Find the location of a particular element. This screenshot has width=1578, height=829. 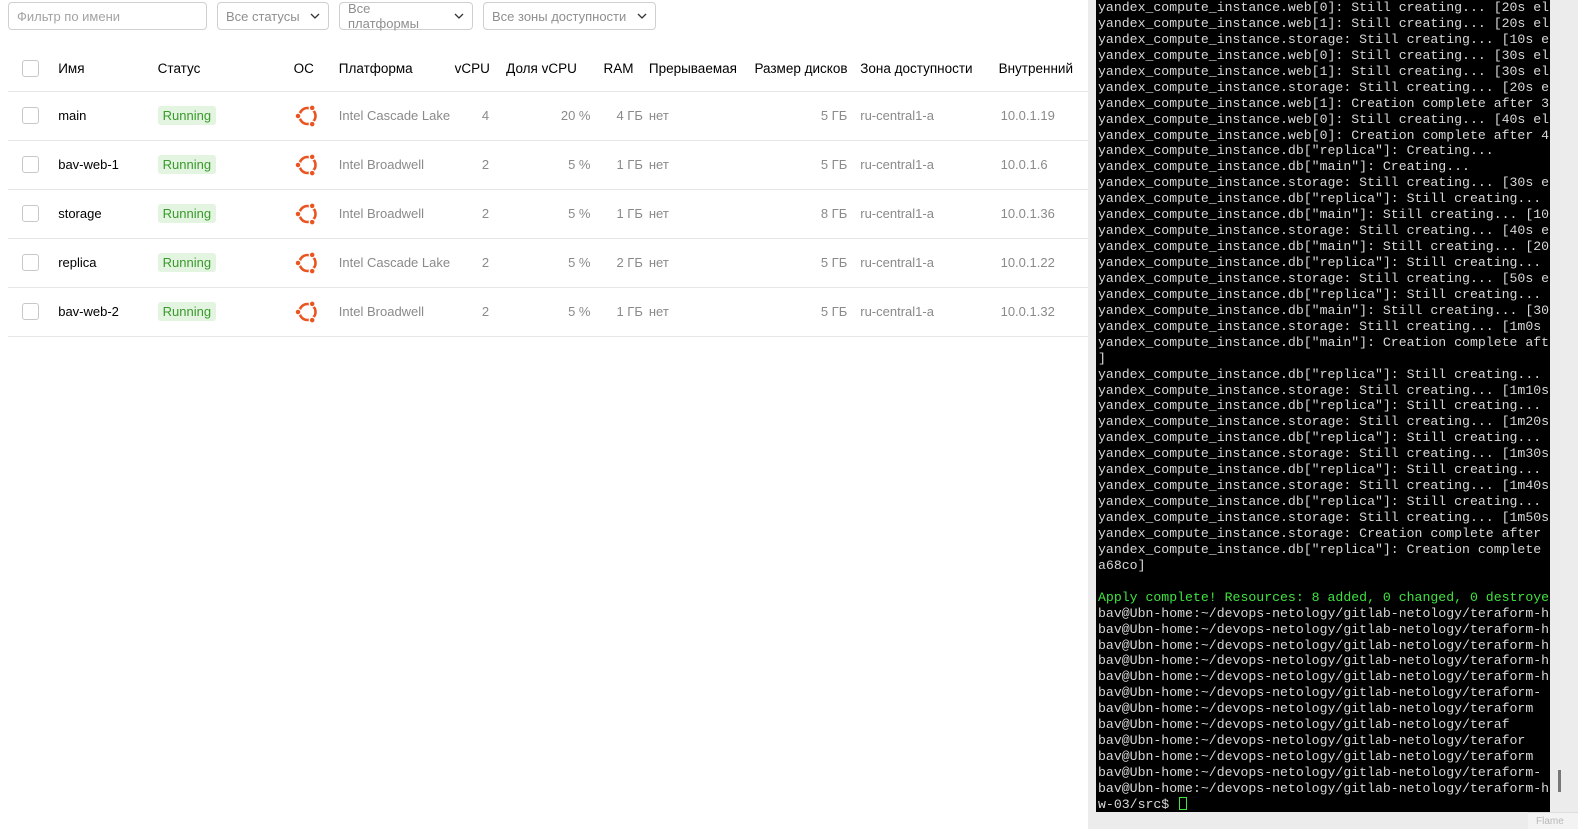

column-header-internal-ip: Внутренний is located at coordinates (1031, 69).